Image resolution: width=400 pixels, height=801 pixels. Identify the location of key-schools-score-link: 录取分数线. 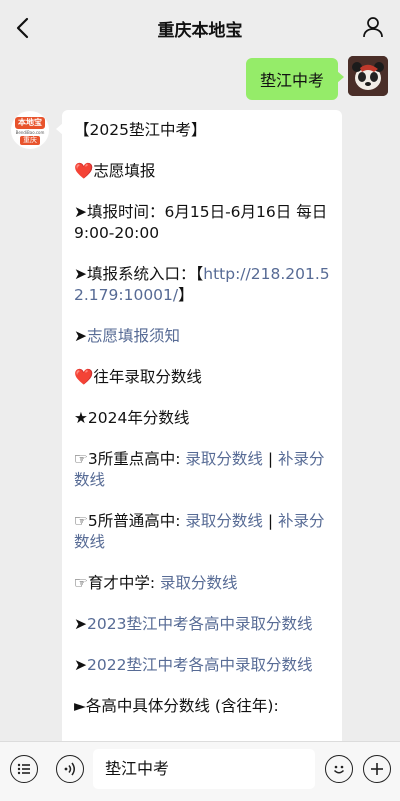
(224, 459).